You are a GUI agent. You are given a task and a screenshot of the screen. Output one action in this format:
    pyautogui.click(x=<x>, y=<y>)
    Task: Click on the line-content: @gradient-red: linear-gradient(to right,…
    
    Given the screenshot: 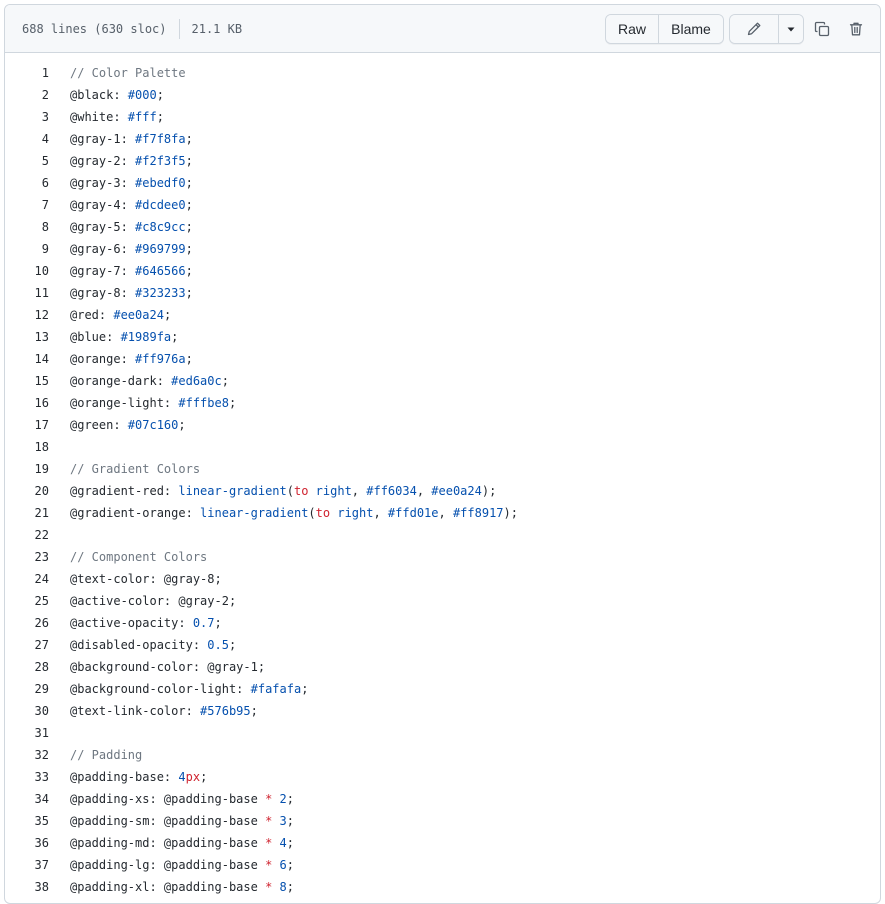 What is the action you would take?
    pyautogui.click(x=283, y=491)
    